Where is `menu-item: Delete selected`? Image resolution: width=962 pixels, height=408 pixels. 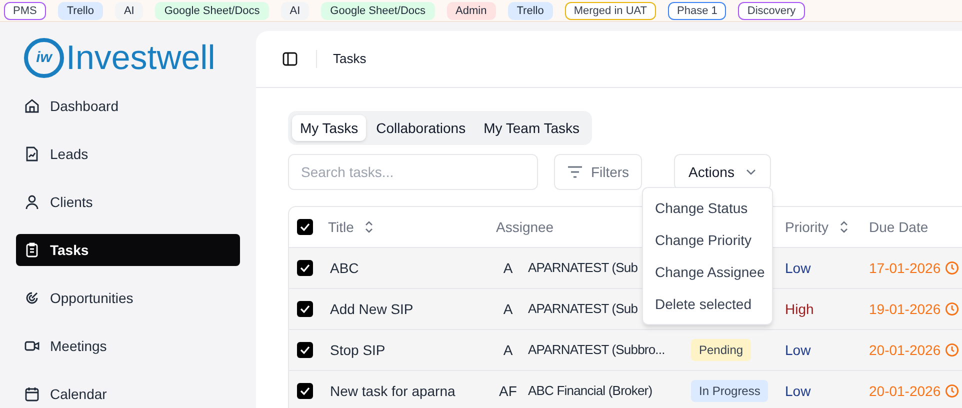 menu-item: Delete selected is located at coordinates (707, 304).